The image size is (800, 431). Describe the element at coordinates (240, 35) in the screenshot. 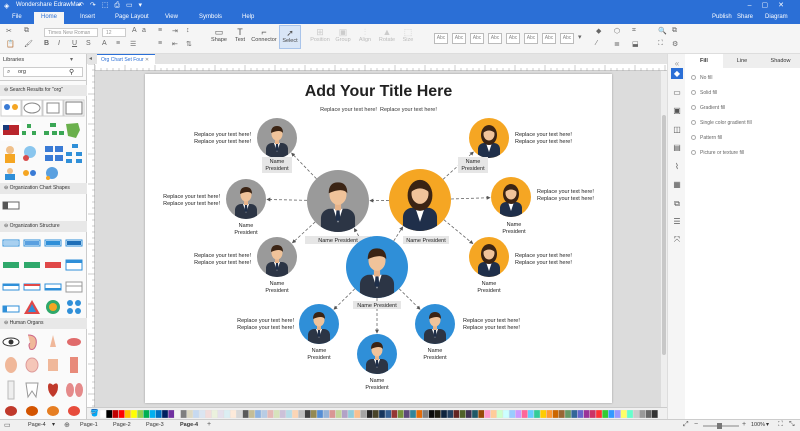

I see `text-tool: T Text` at that location.